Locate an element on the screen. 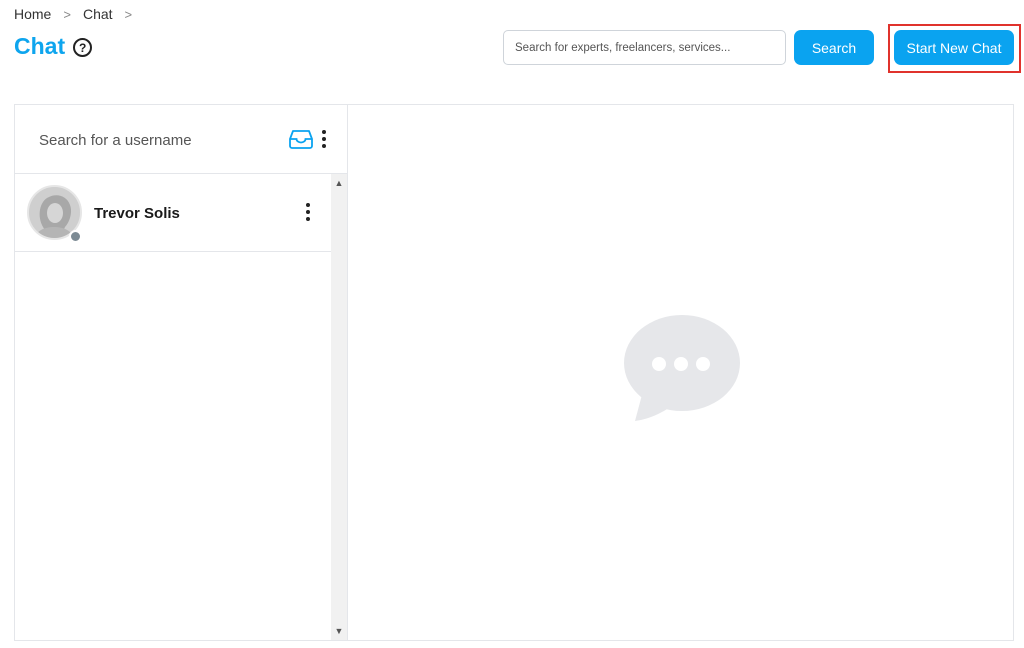 This screenshot has height=648, width=1024. page-title: Chat ? is located at coordinates (53, 46).